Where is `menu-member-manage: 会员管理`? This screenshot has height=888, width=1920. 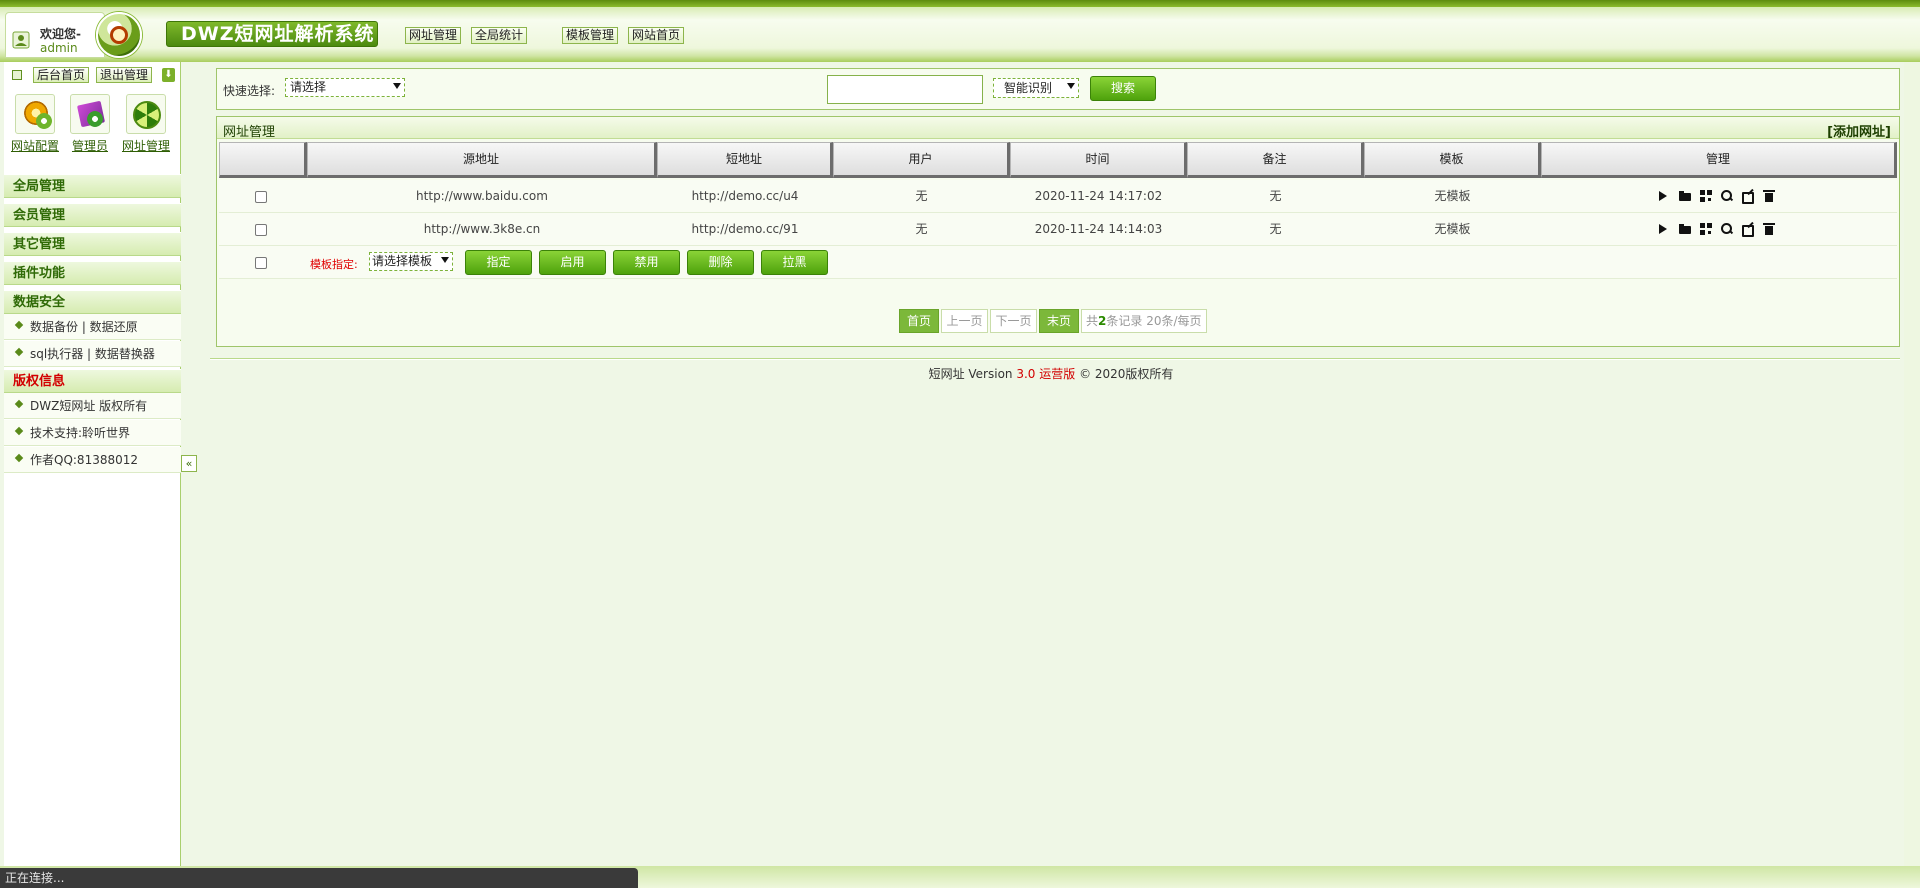
menu-member-manage: 会员管理 is located at coordinates (92, 215).